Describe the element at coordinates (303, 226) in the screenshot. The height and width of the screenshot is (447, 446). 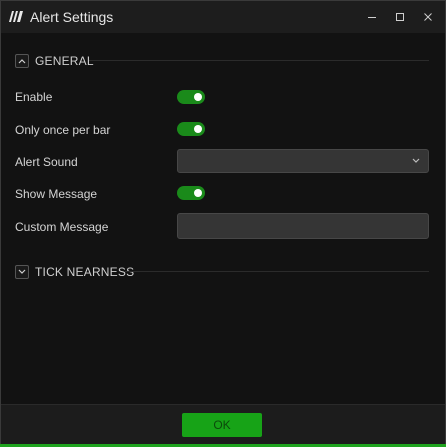
I see `custom-message-input` at that location.